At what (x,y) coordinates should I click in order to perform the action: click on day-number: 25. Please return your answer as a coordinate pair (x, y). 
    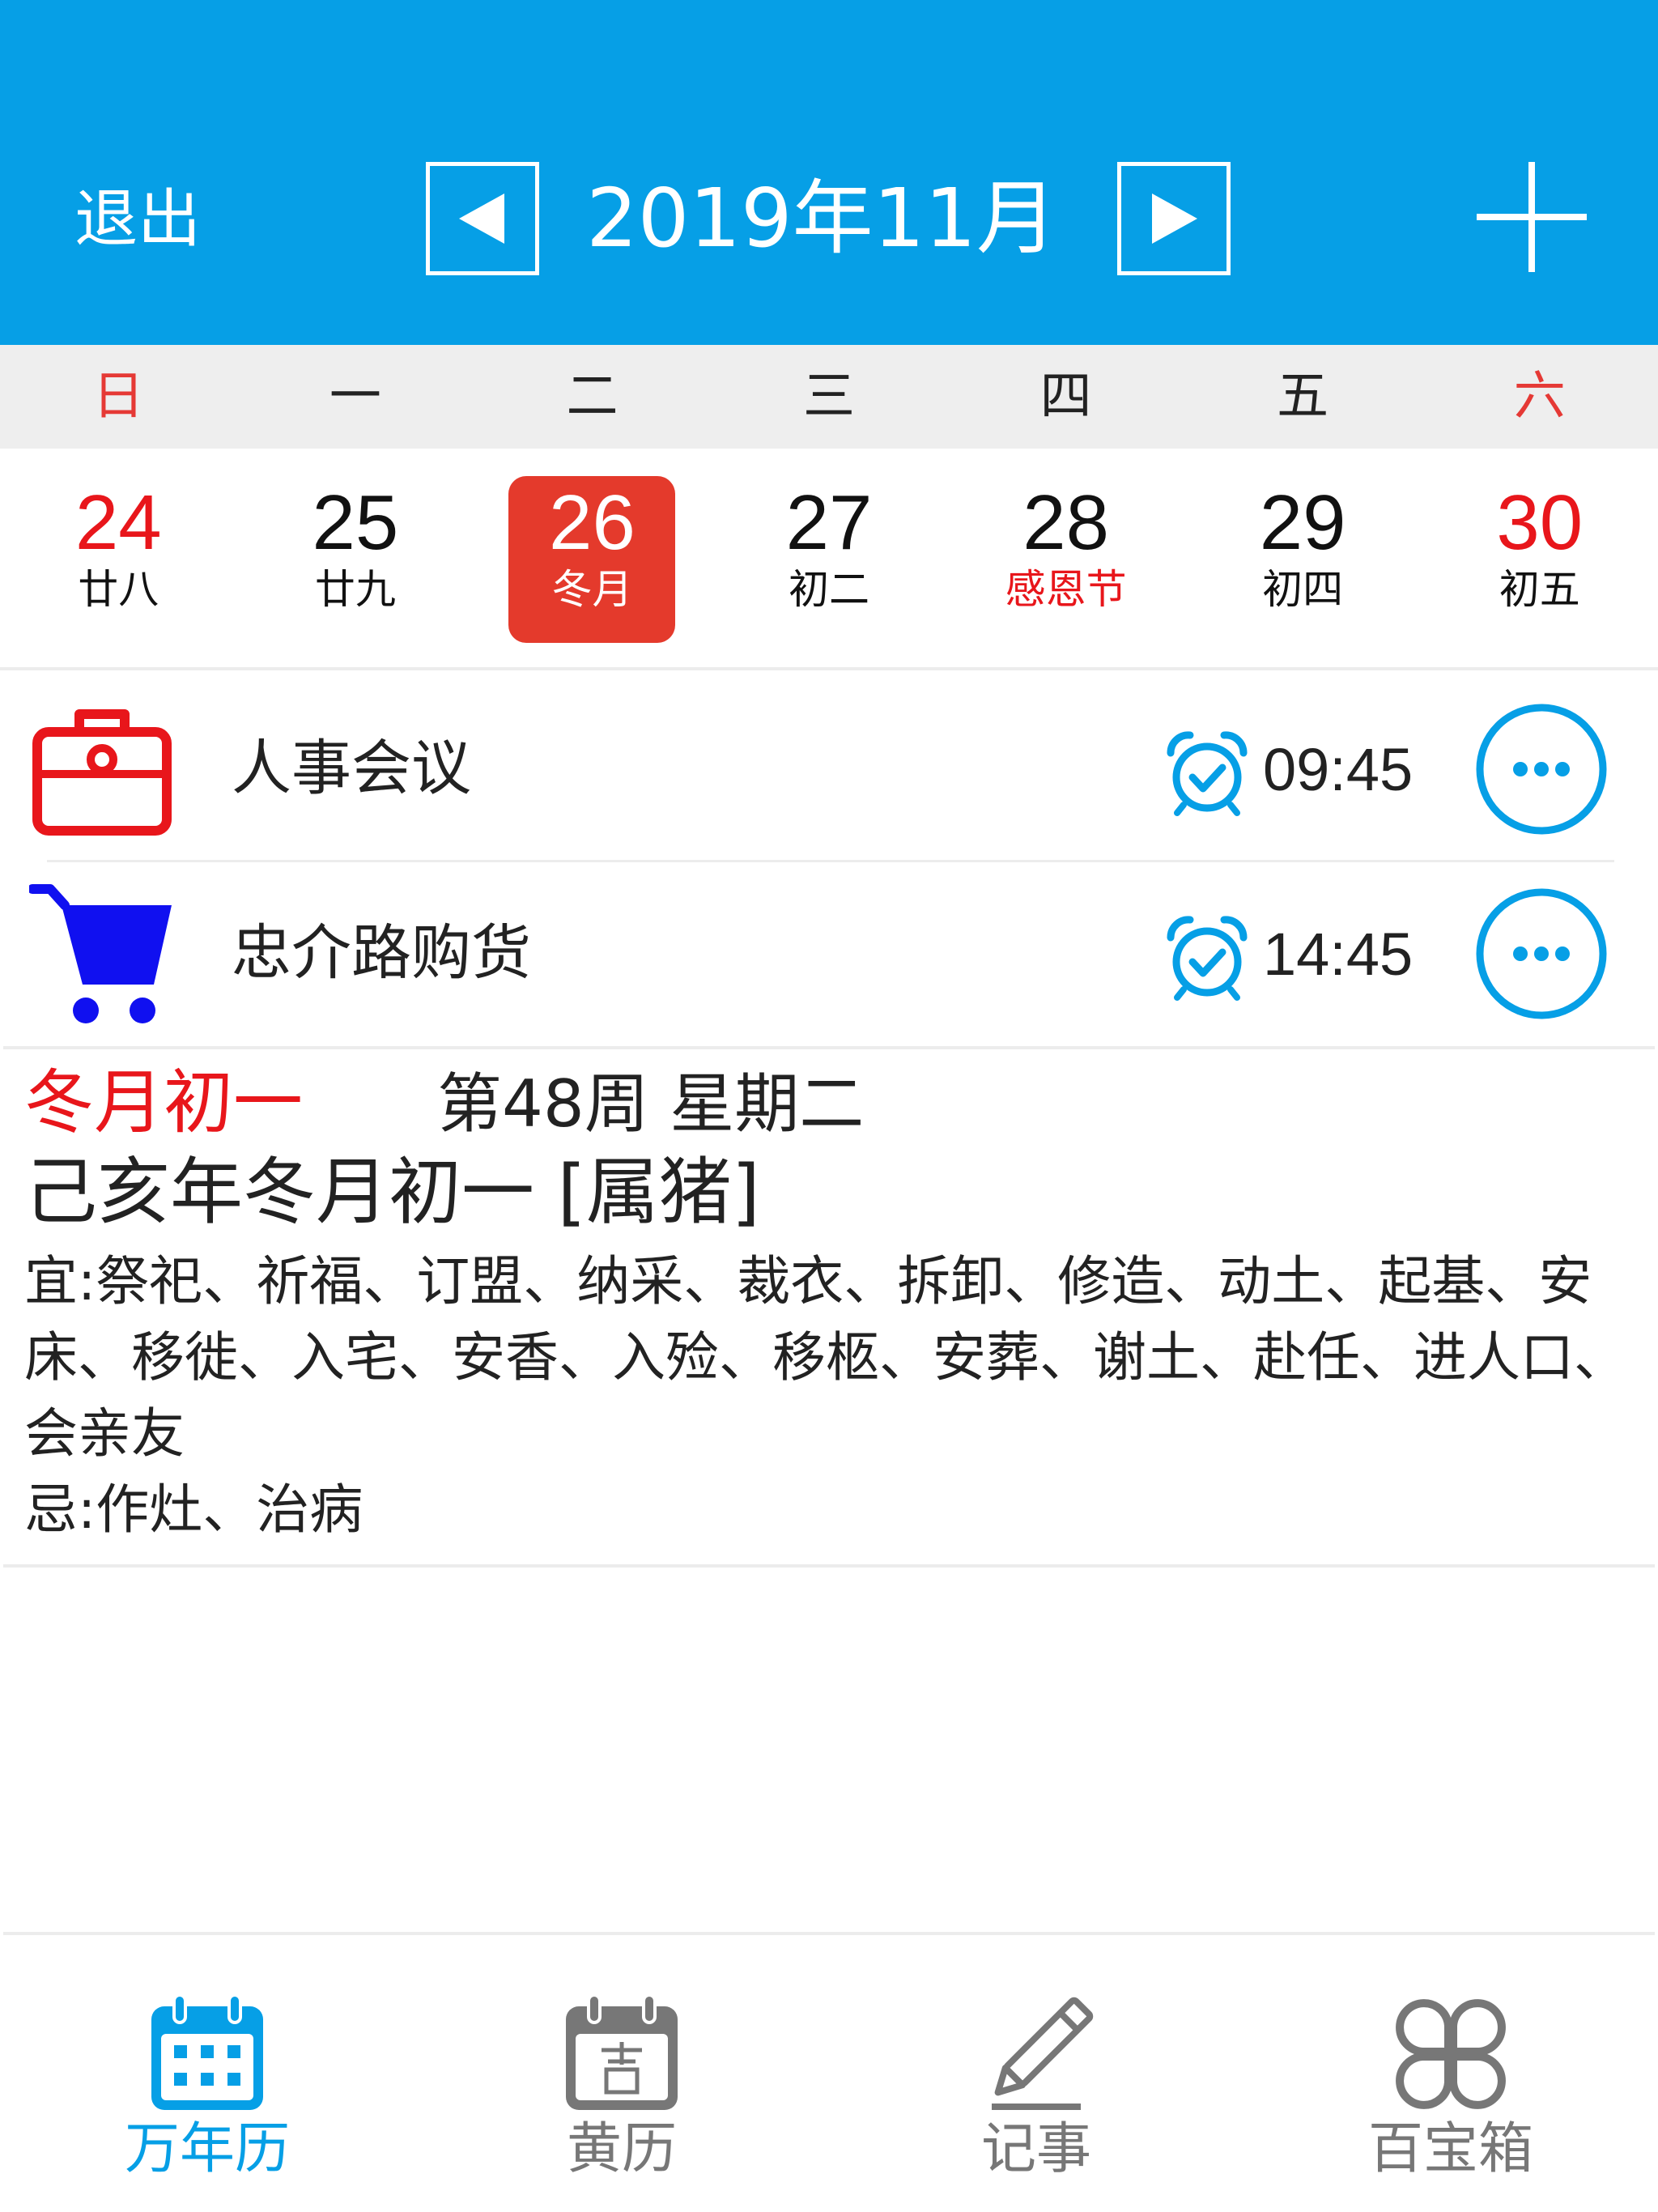
    Looking at the image, I should click on (355, 522).